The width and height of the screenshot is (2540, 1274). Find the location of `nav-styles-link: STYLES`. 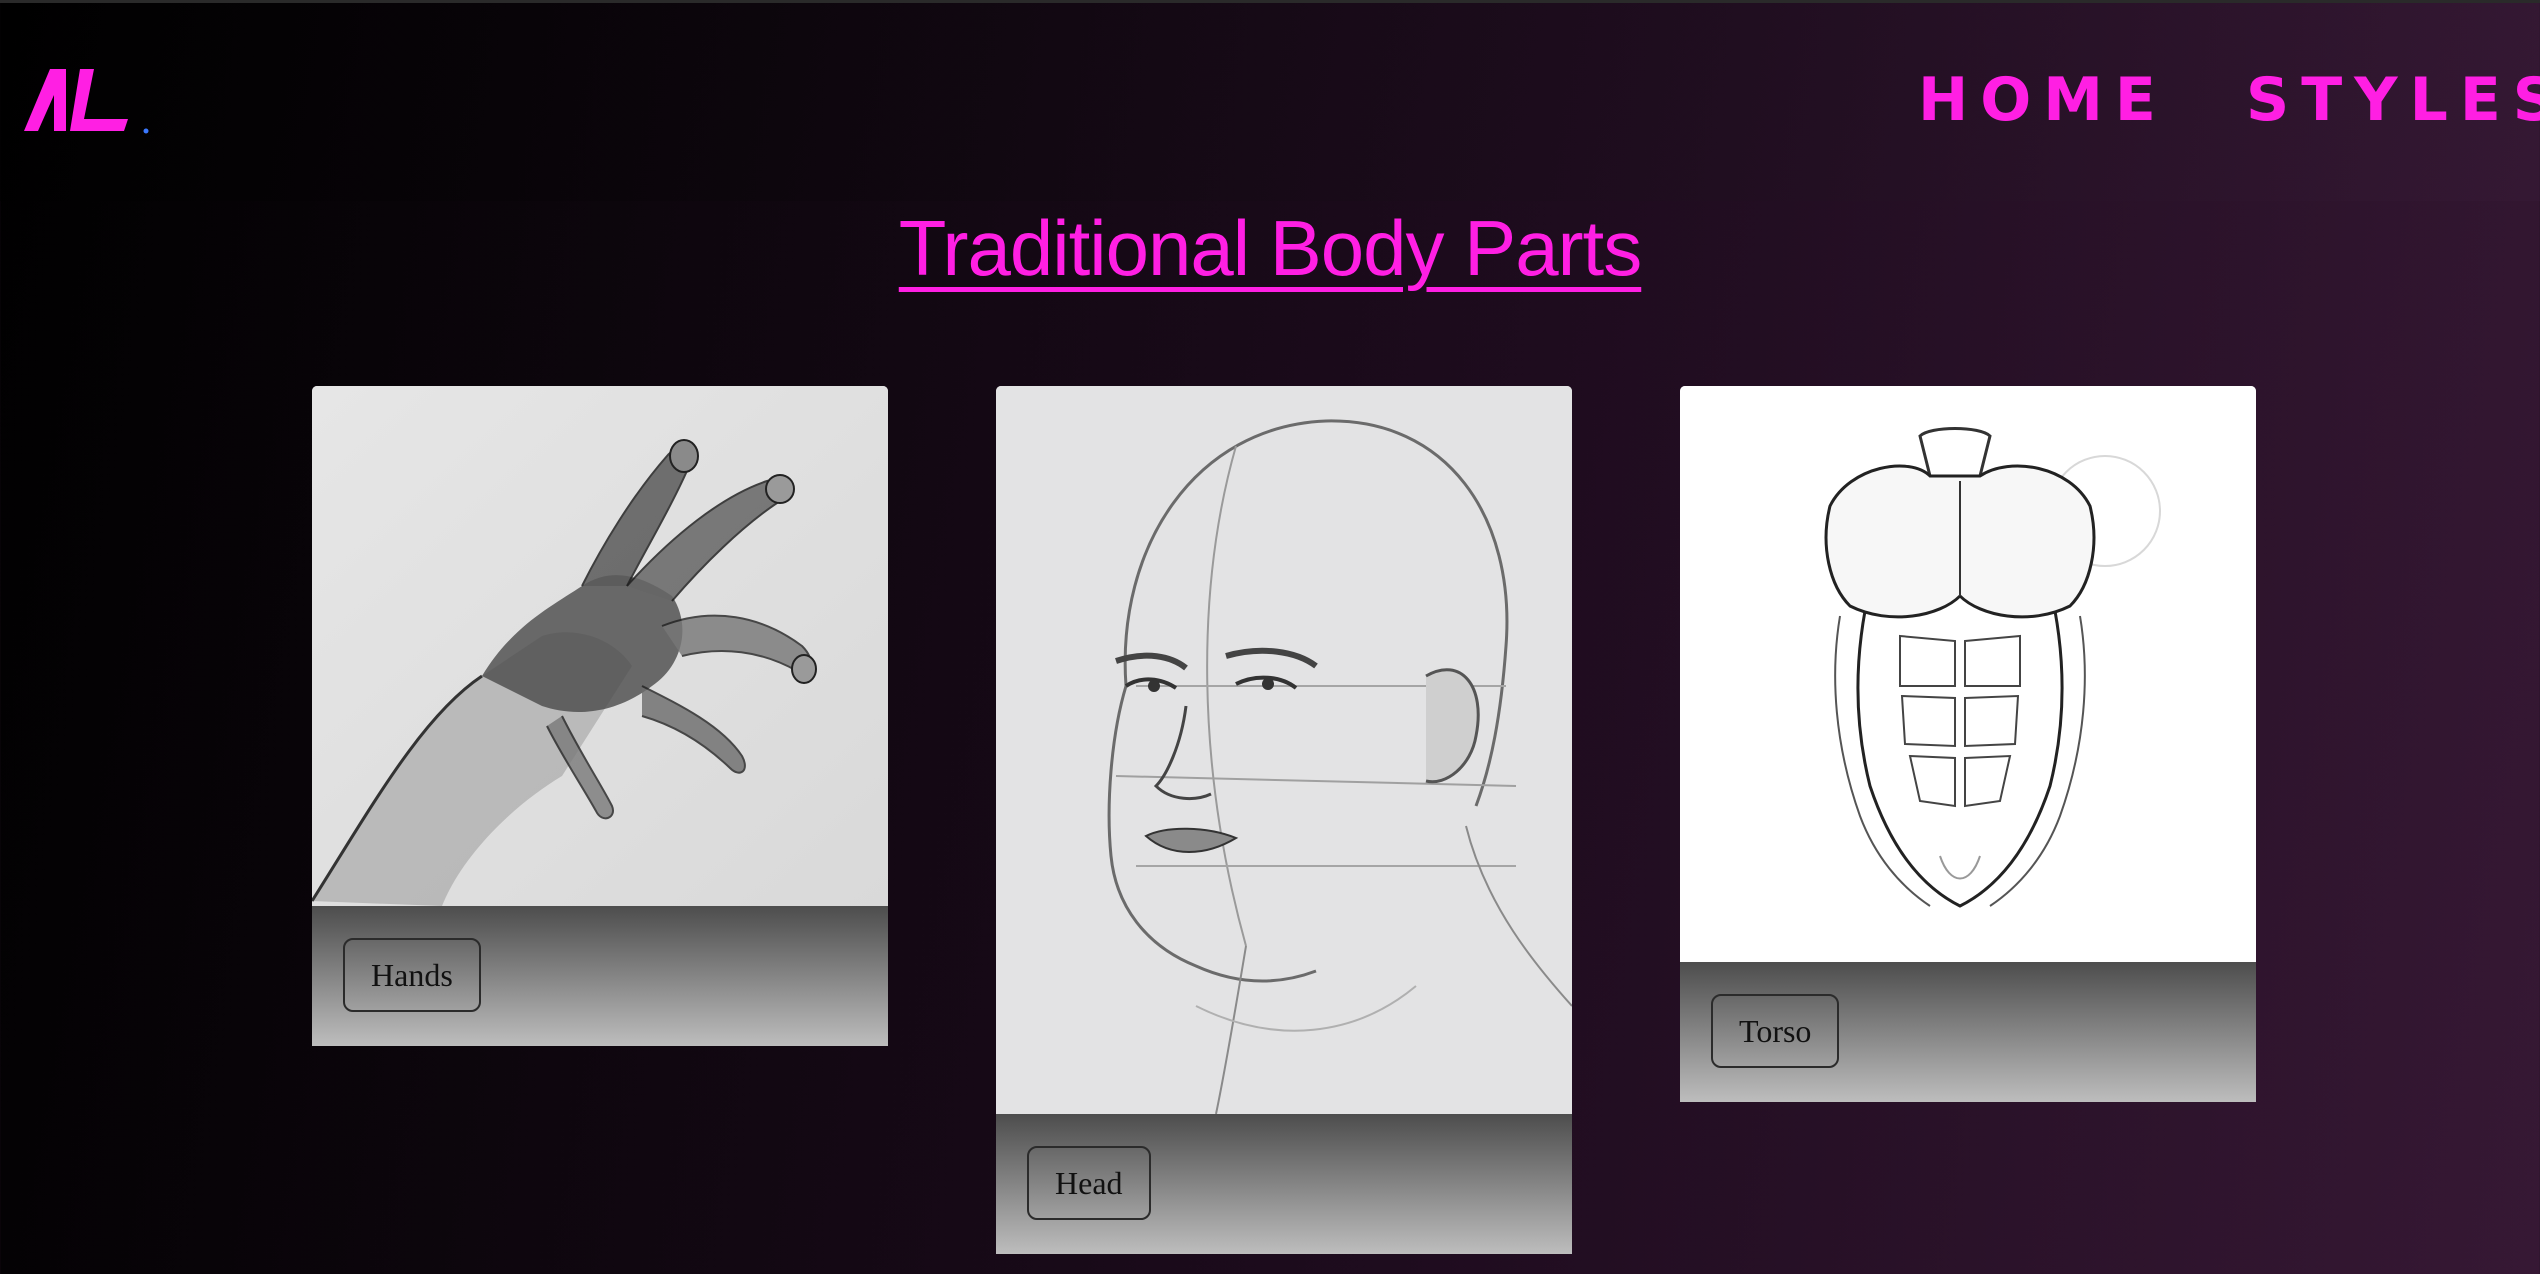

nav-styles-link: STYLES is located at coordinates (2393, 100).